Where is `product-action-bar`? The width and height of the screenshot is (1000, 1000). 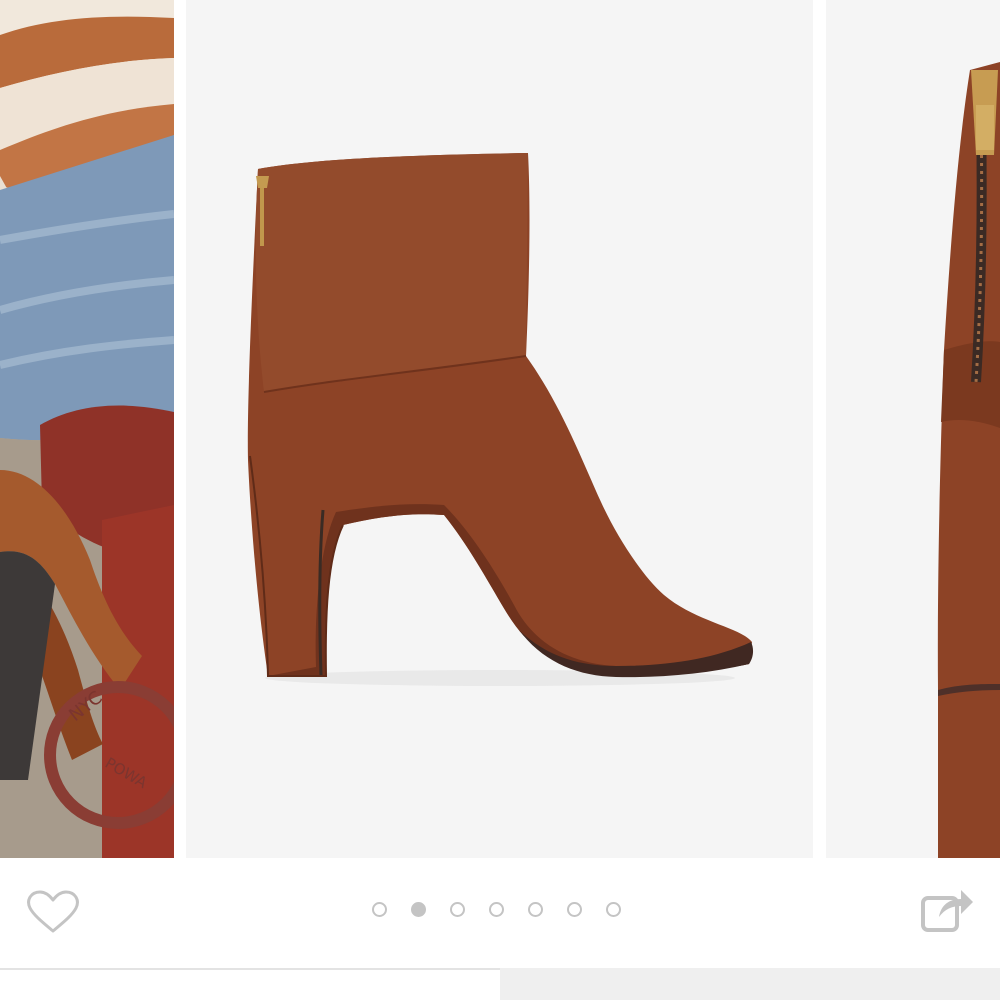 product-action-bar is located at coordinates (500, 913).